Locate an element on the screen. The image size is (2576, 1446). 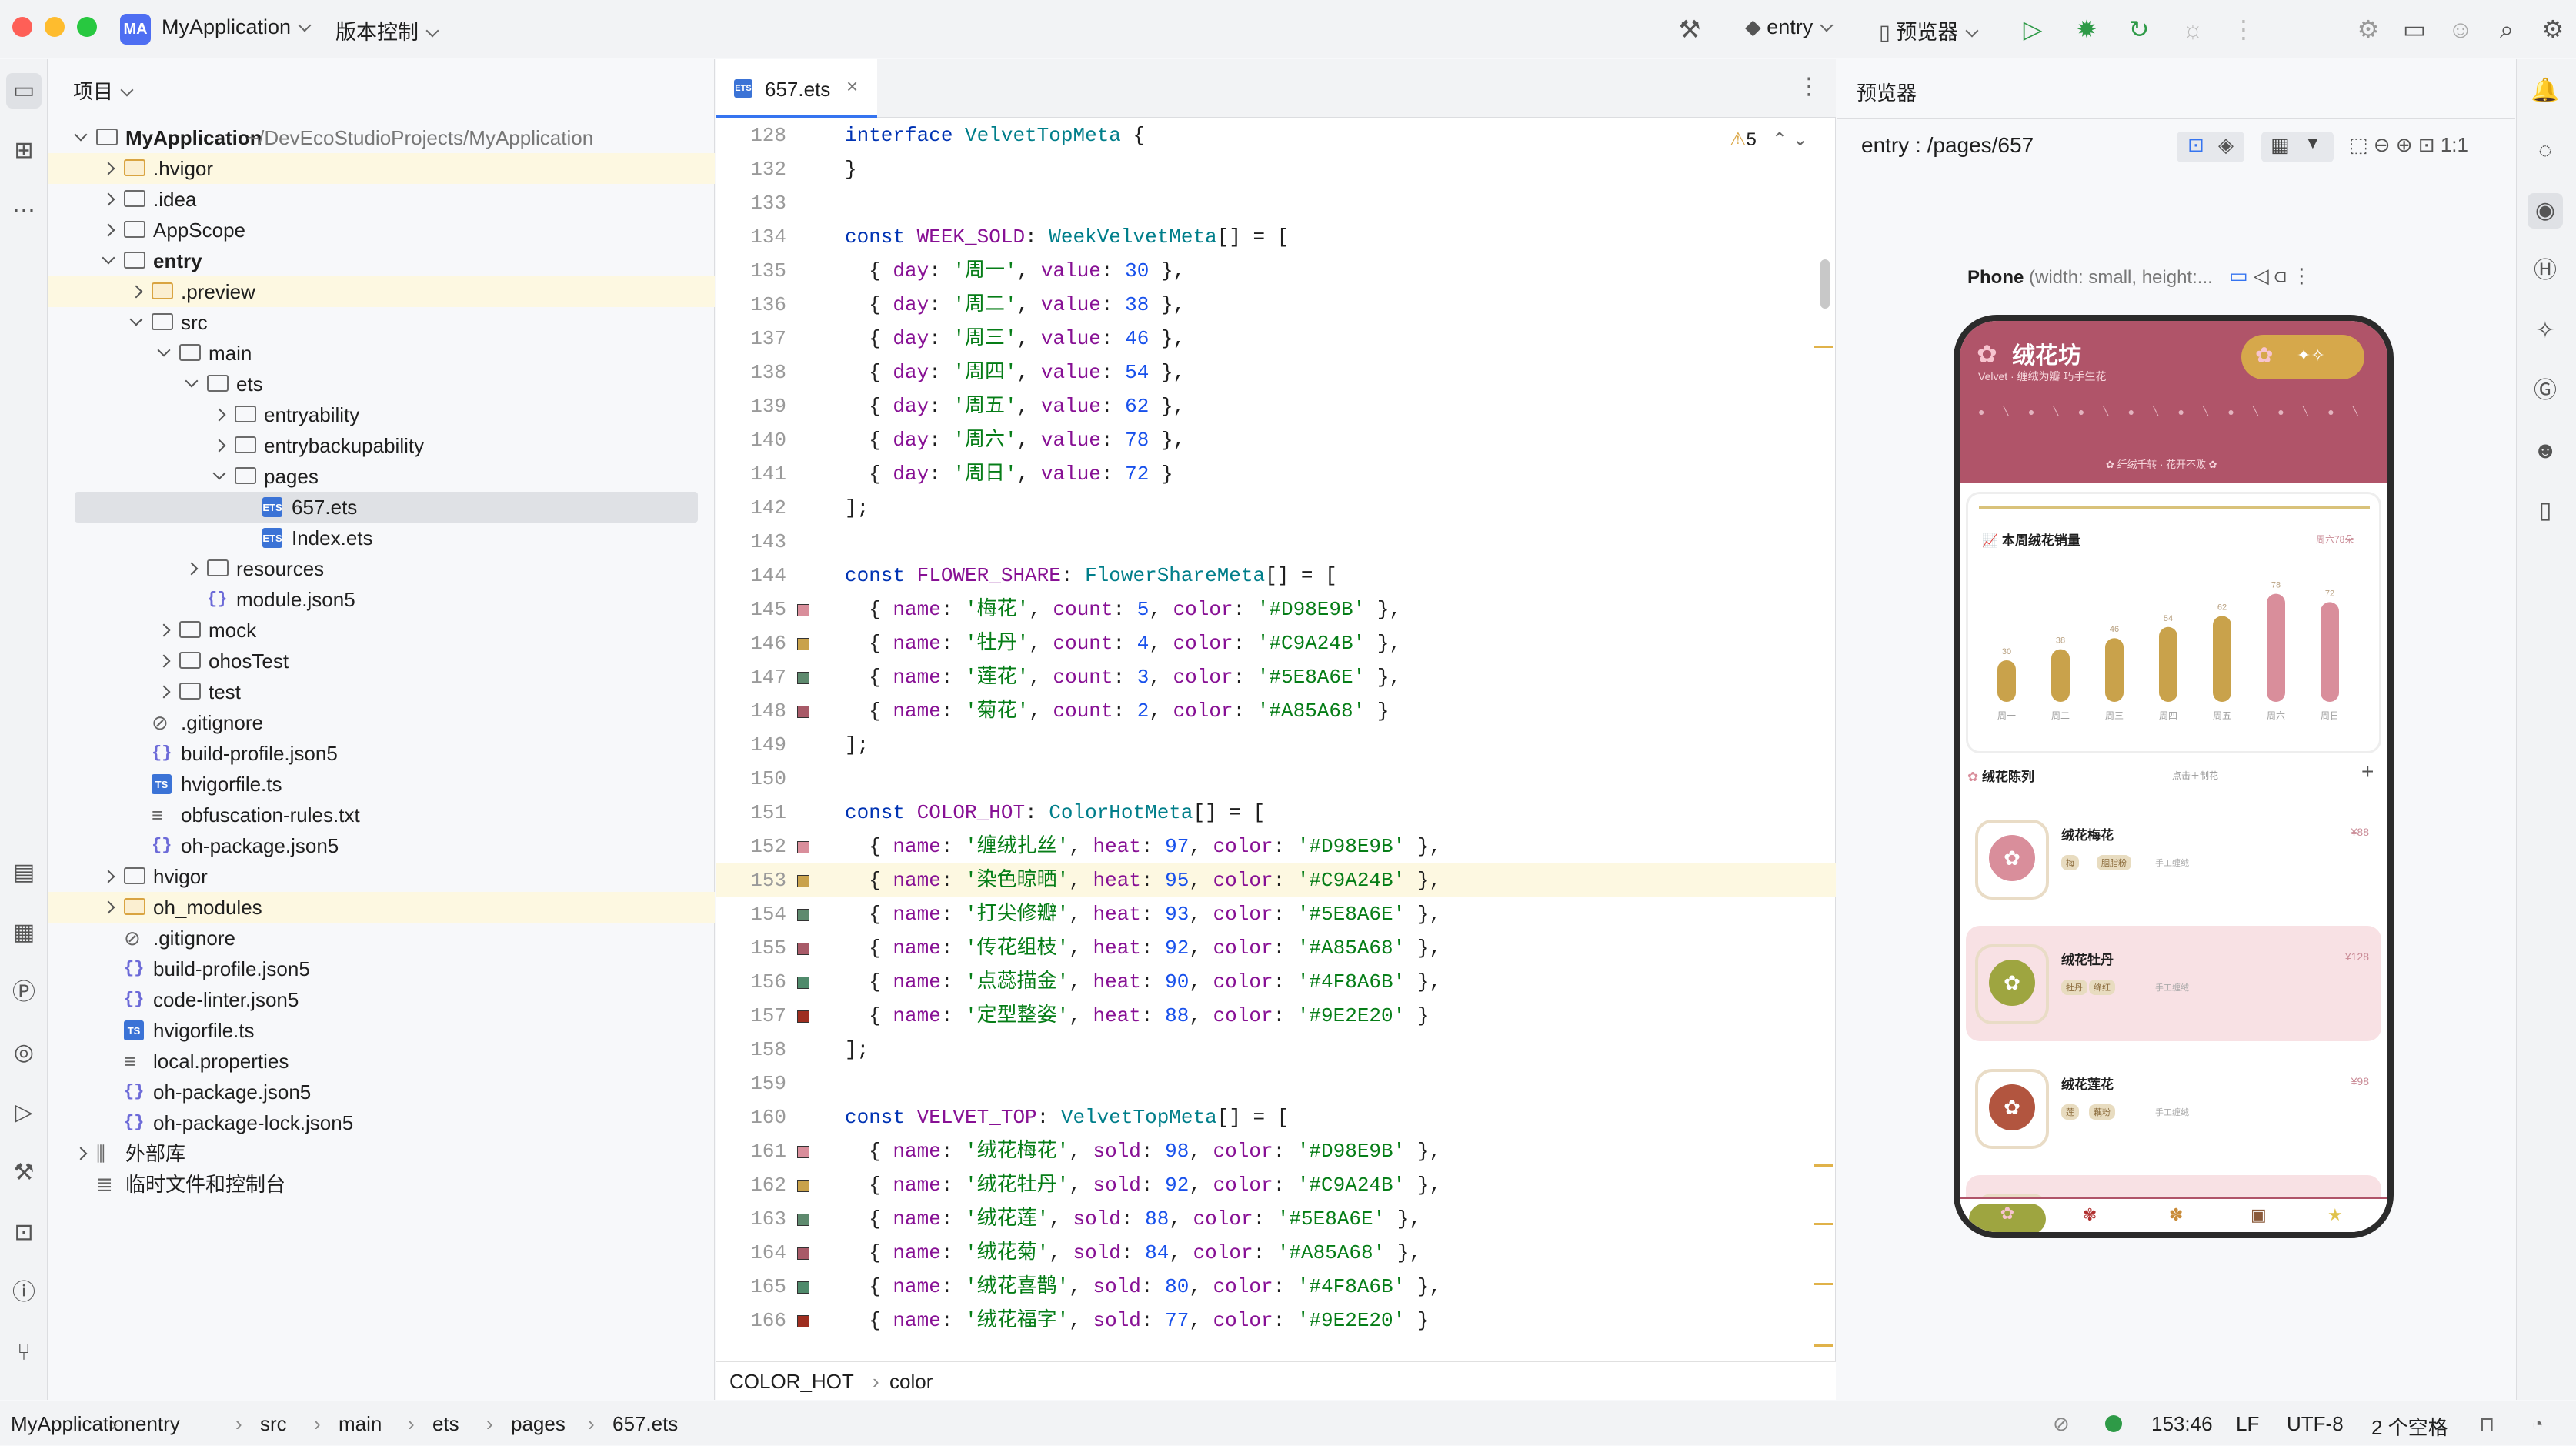
git-icon: ⑂ is located at coordinates (24, 1353).